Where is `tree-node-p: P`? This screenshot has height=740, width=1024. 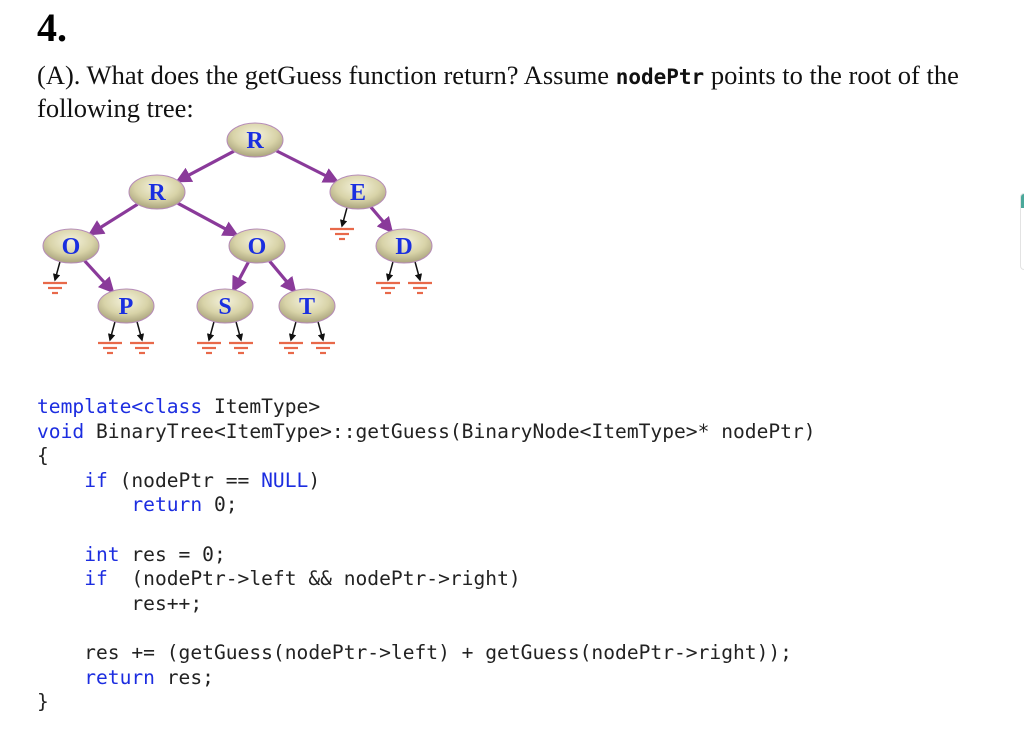
tree-node-p: P is located at coordinates (126, 306).